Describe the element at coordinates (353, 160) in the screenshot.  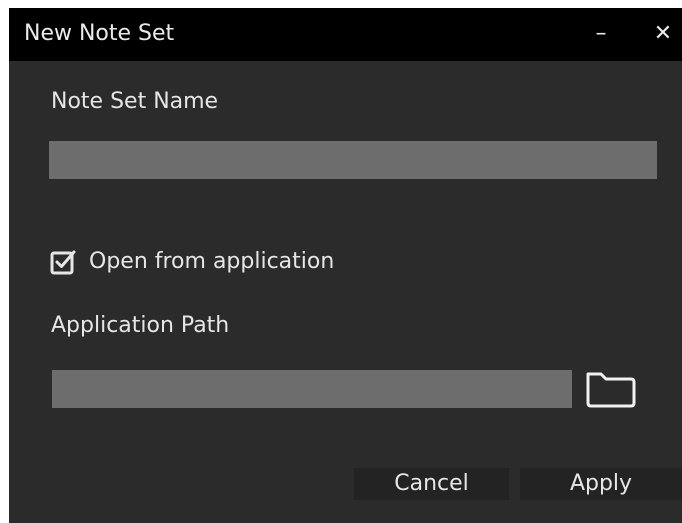
I see `note-set-name-input` at that location.